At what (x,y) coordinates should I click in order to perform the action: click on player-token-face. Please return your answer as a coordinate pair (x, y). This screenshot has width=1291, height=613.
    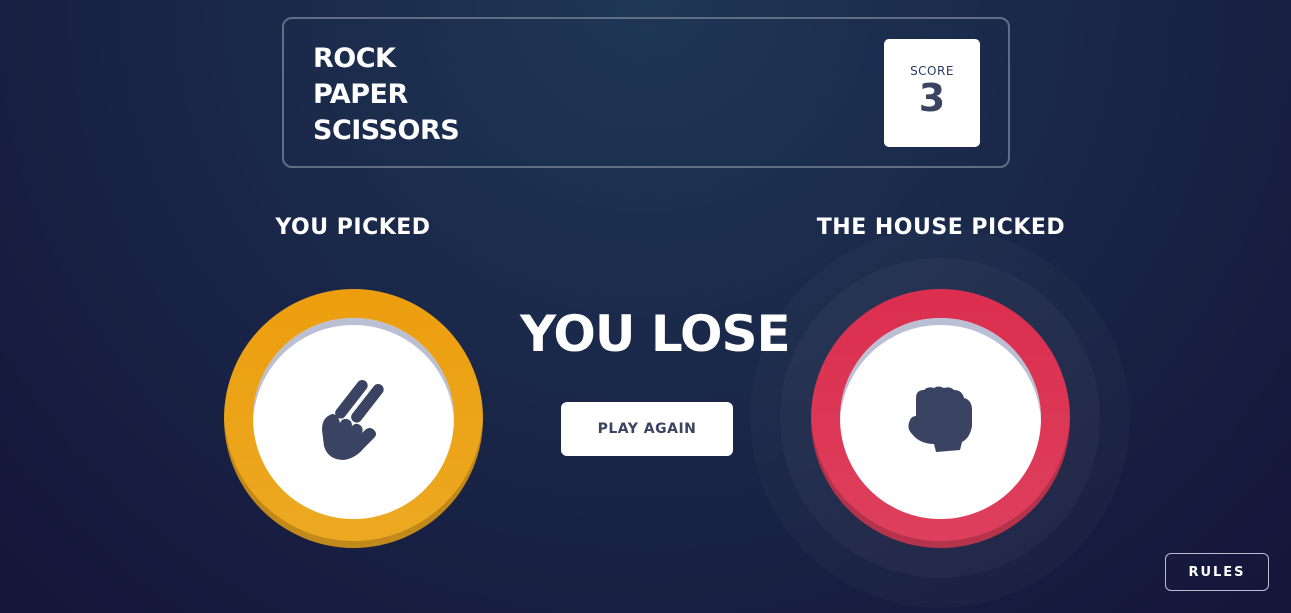
    Looking at the image, I should click on (353, 418).